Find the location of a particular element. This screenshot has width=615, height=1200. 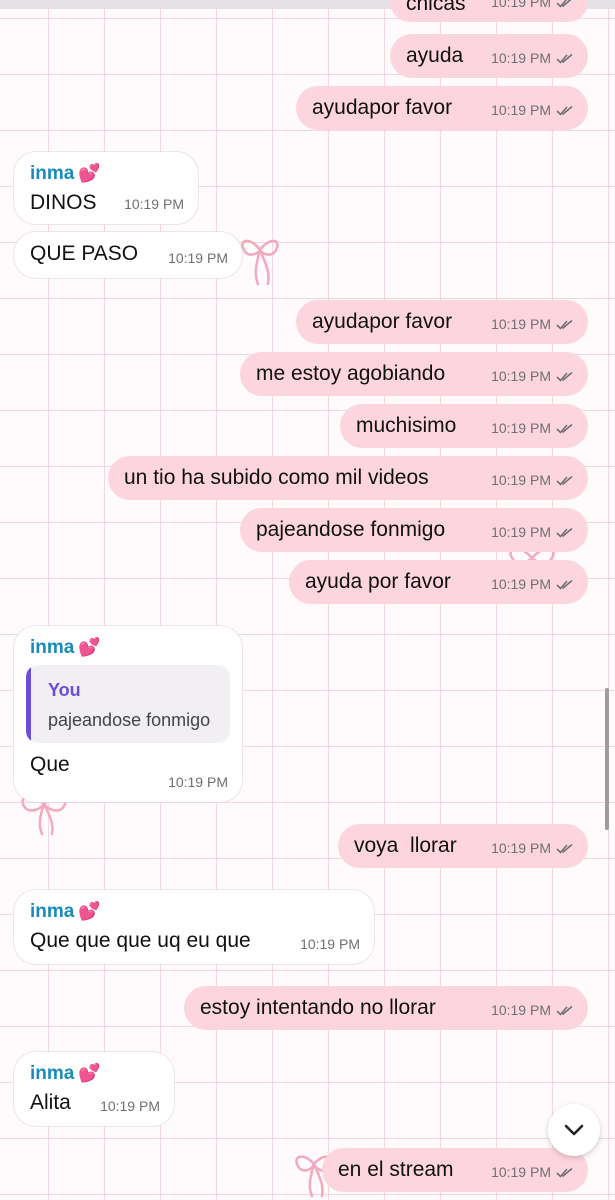

quoted-text: pajeandose fonmigo is located at coordinates (129, 720).